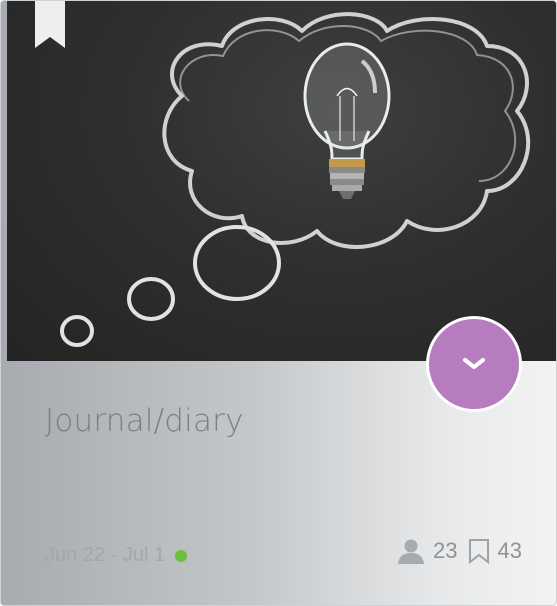 The height and width of the screenshot is (606, 557). I want to click on date-range-row: Jun 22 - Jul 1, so click(116, 555).